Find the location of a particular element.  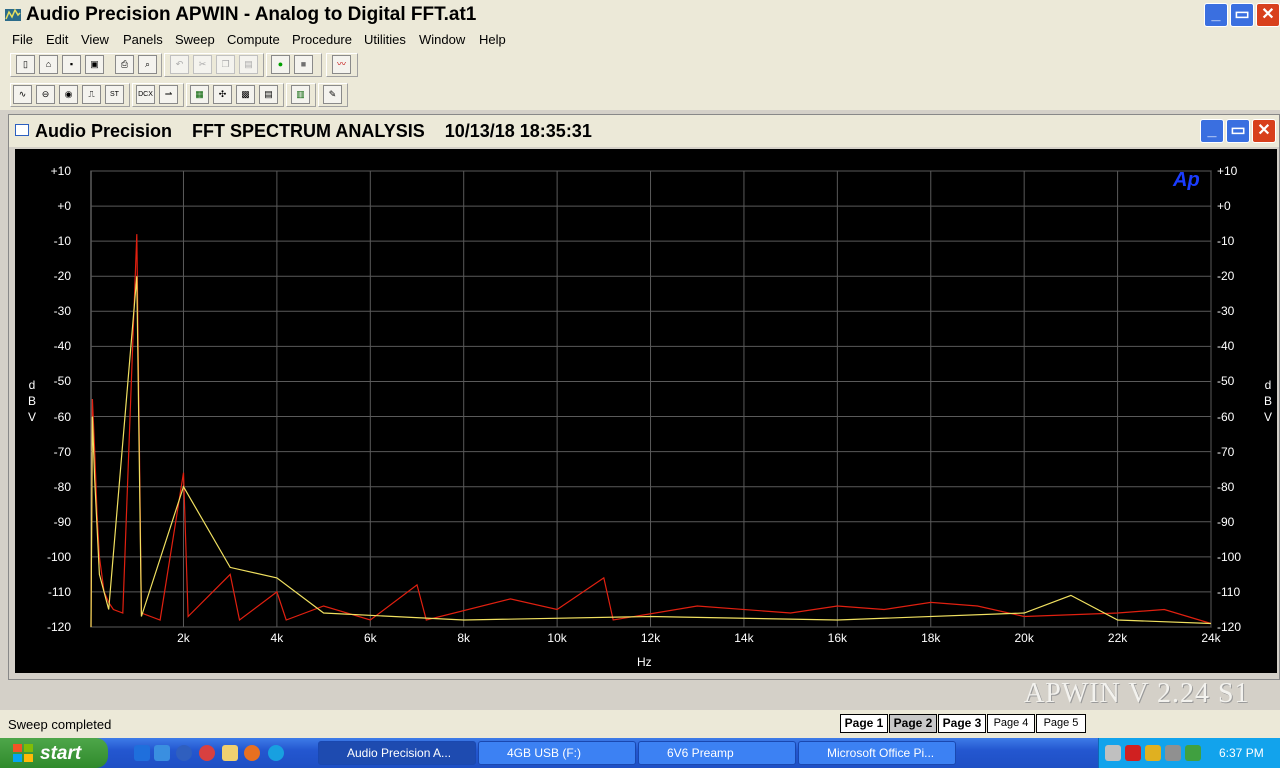

media-player-icon is located at coordinates (184, 753).